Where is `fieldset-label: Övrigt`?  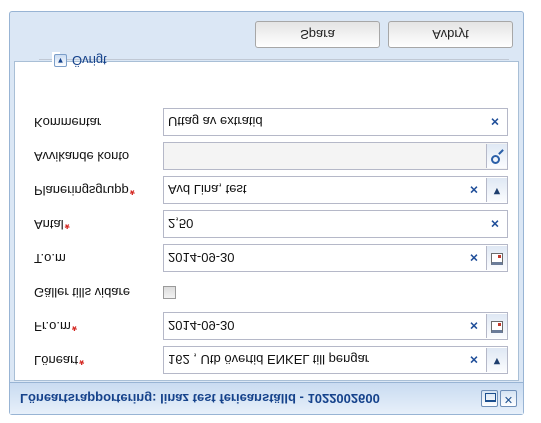 fieldset-label: Övrigt is located at coordinates (89, 60).